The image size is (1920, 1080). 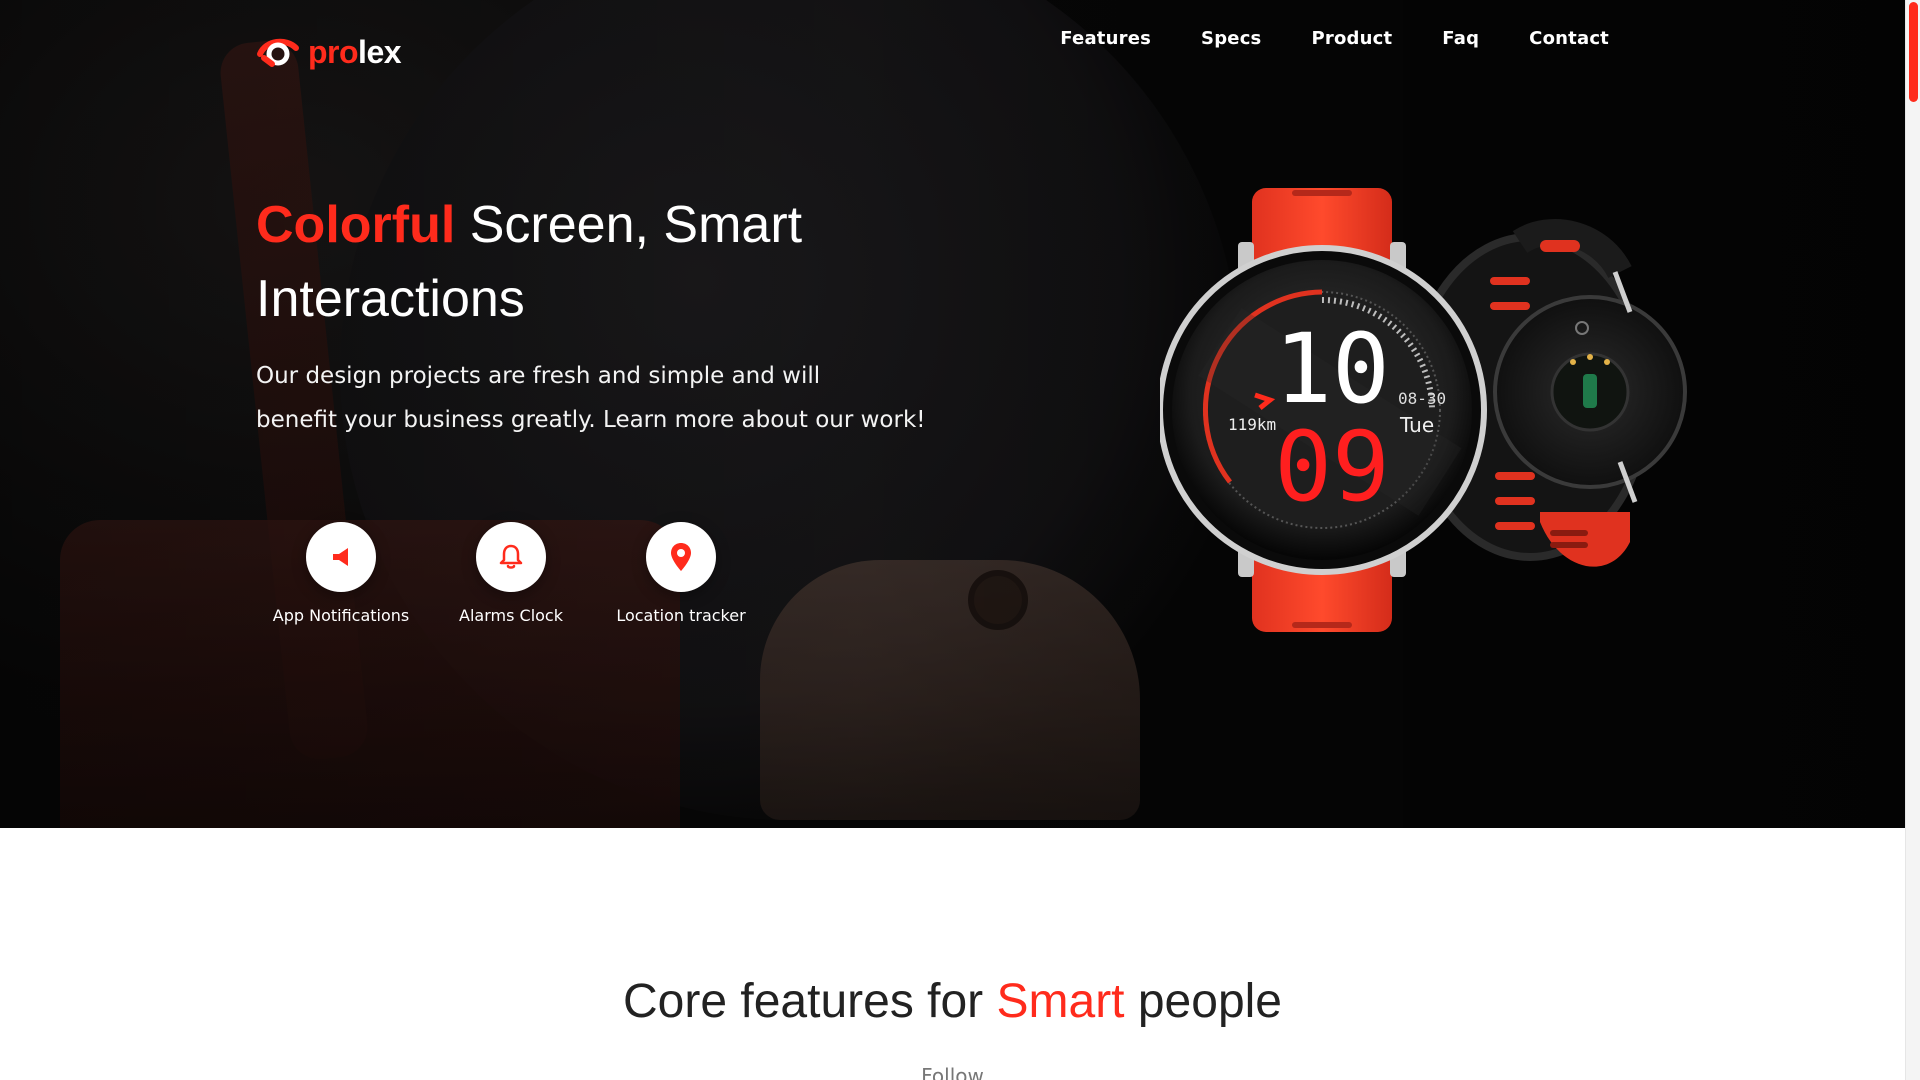 I want to click on brand-wordmark: prolex, so click(x=355, y=51).